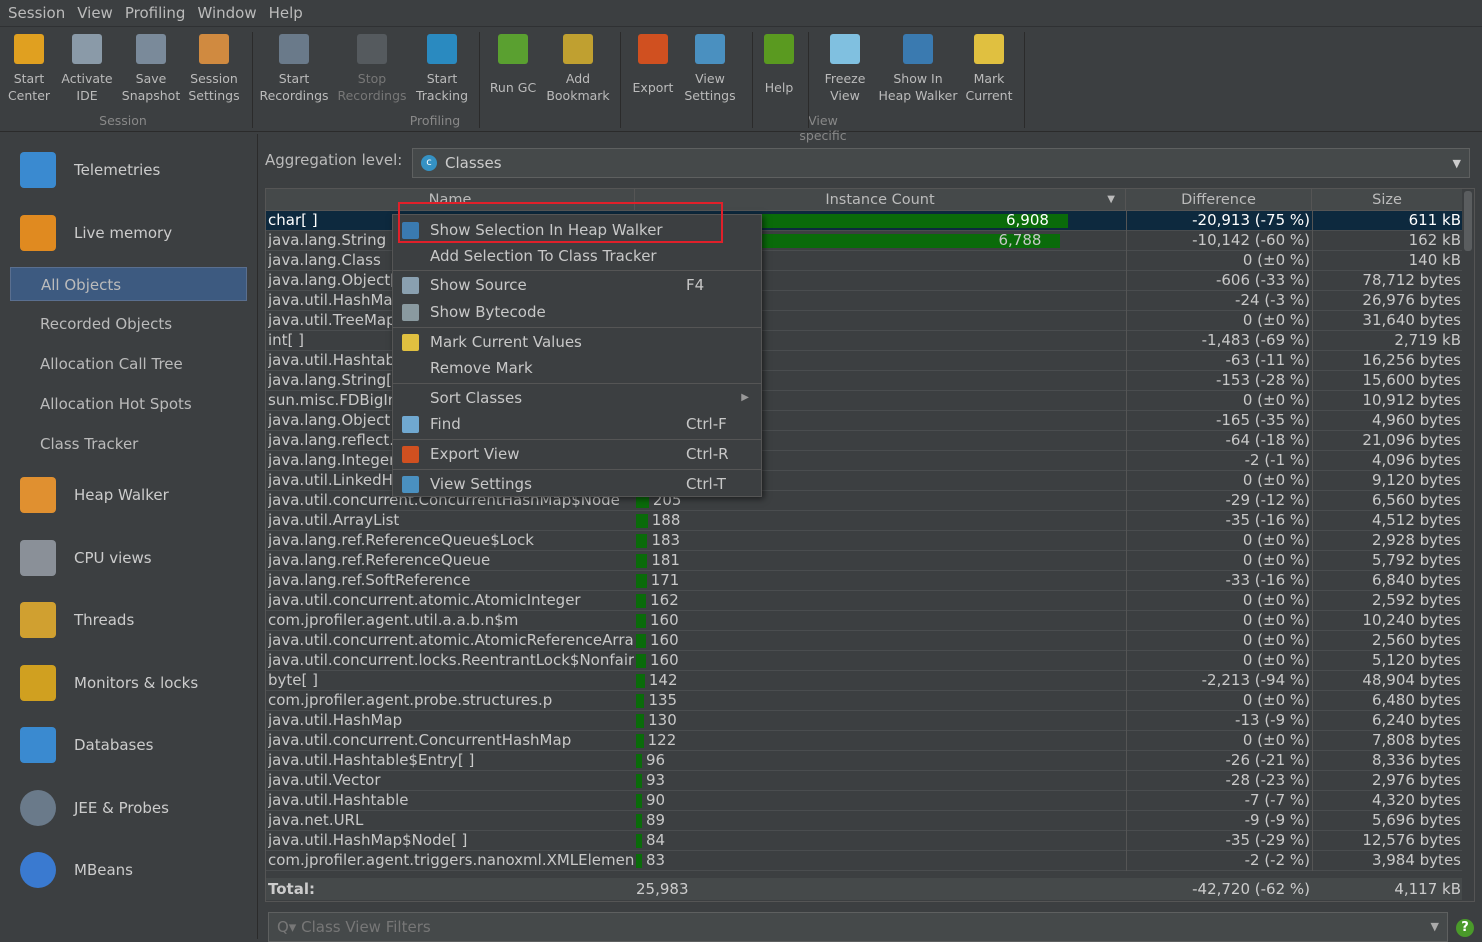 The height and width of the screenshot is (942, 1482). Describe the element at coordinates (864, 821) in the screenshot. I see `table-row: java.net.URL 89 -9 (-9 %) 5,696 bytes` at that location.